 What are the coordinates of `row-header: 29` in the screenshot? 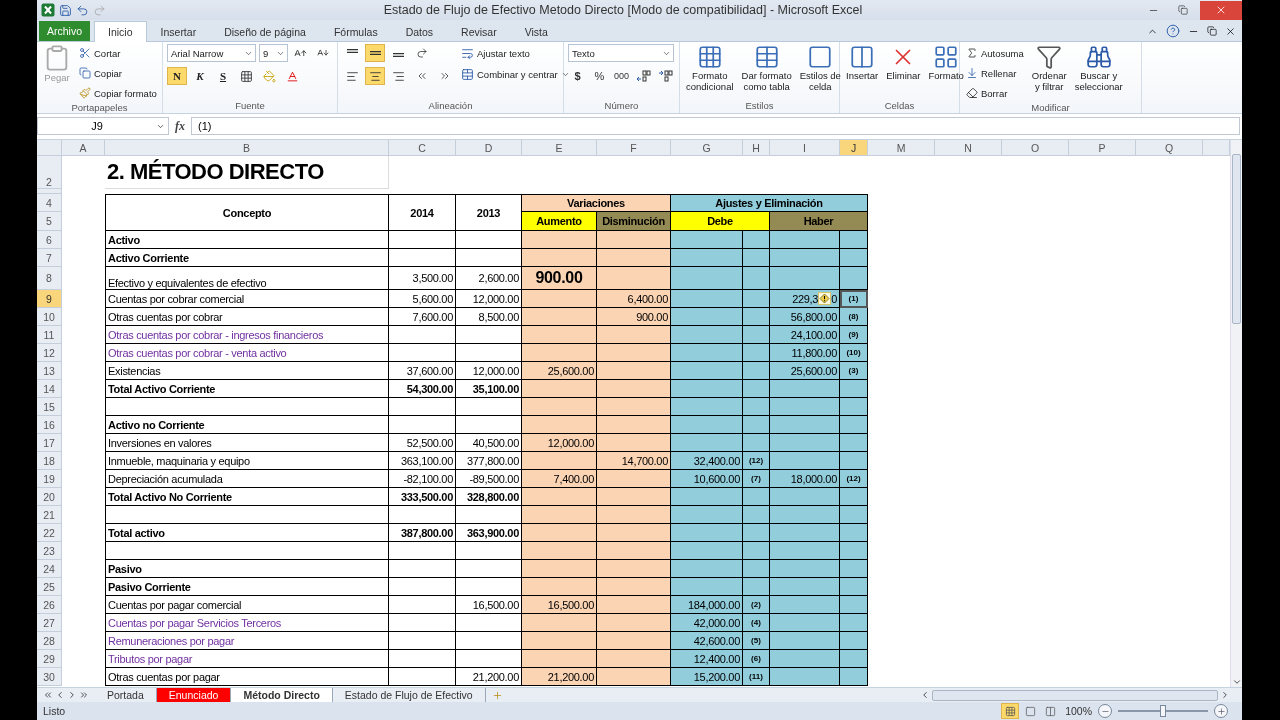 It's located at (49, 659).